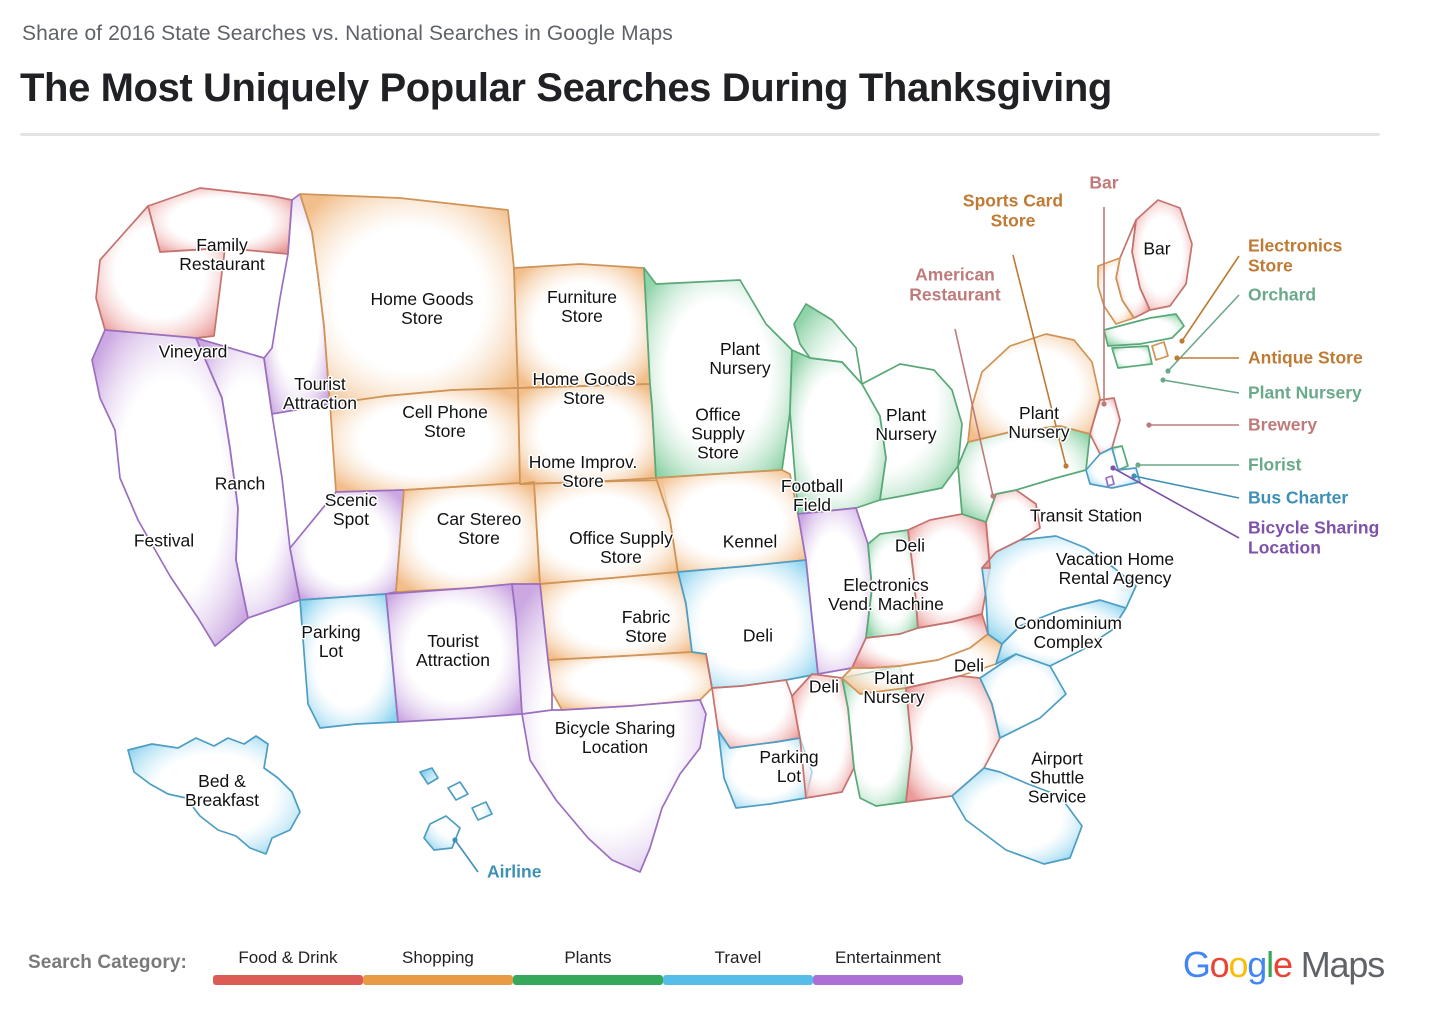 This screenshot has height=1022, width=1430. What do you see at coordinates (1201, 386) in the screenshot?
I see `leader-line-ct` at bounding box center [1201, 386].